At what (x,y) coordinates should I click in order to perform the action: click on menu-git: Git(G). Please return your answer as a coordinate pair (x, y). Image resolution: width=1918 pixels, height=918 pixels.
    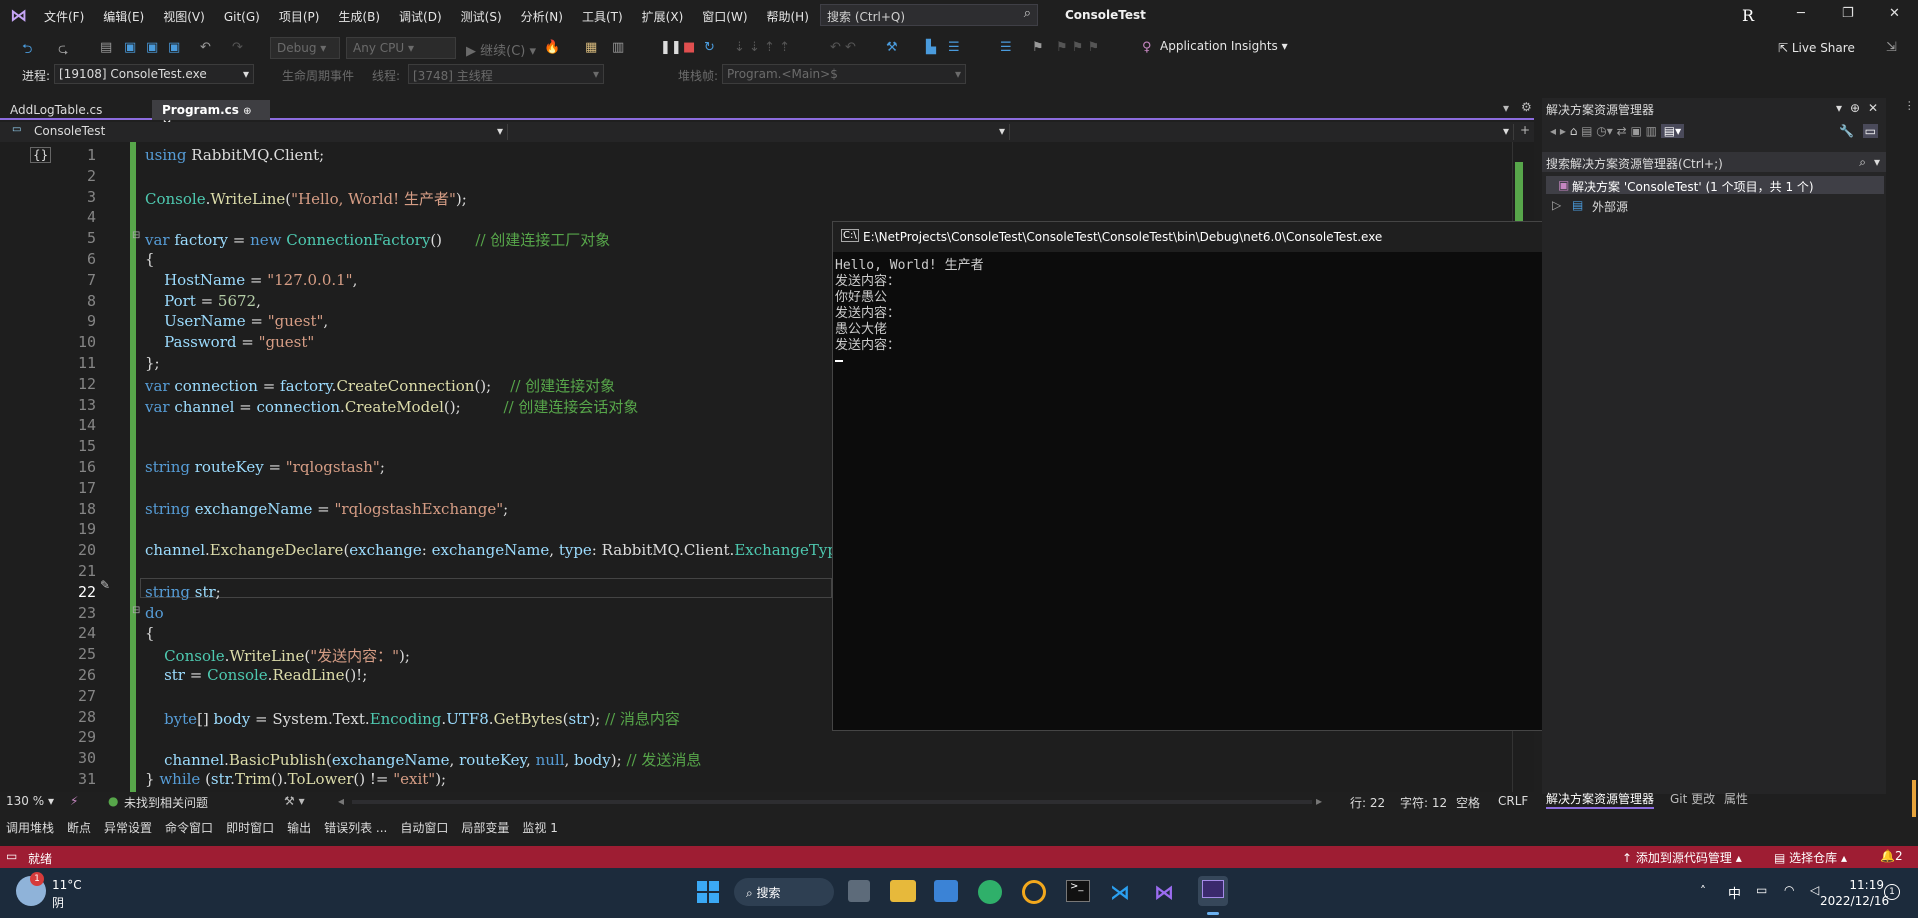
    Looking at the image, I should click on (242, 17).